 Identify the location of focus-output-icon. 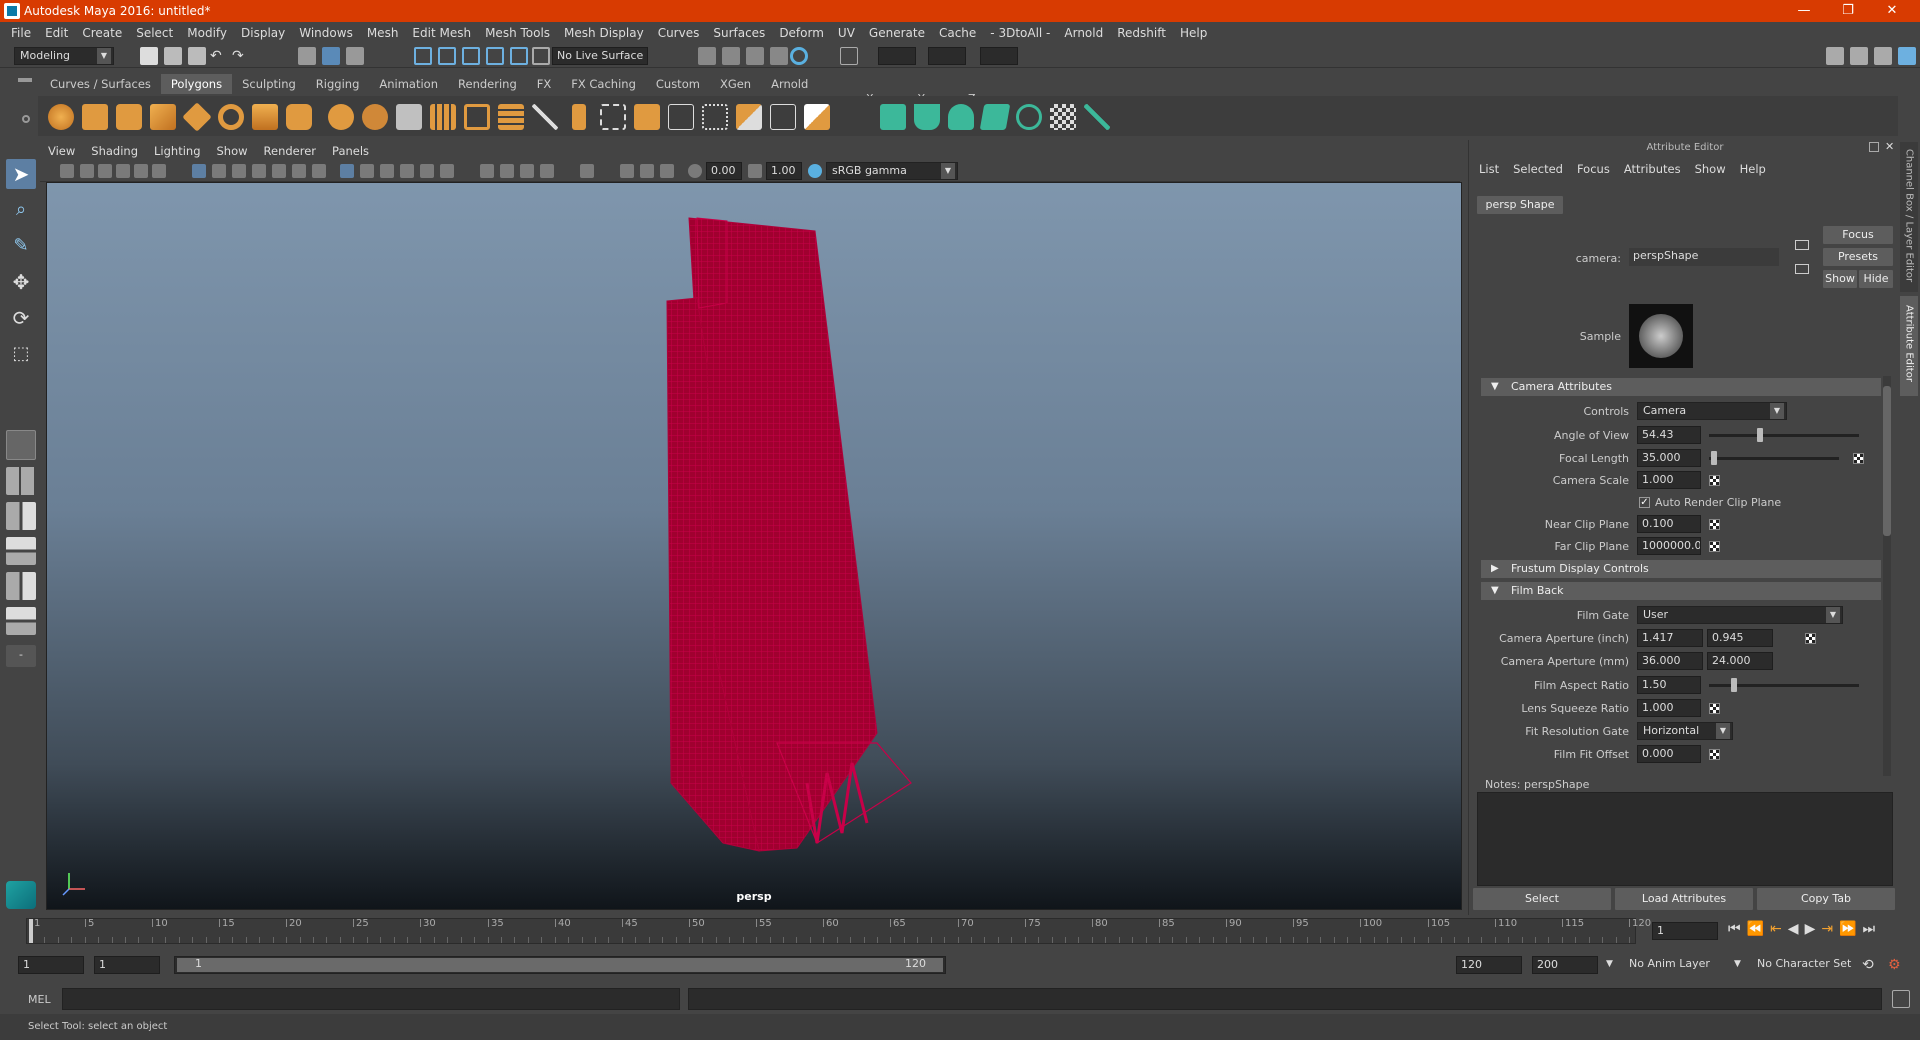
(1802, 269).